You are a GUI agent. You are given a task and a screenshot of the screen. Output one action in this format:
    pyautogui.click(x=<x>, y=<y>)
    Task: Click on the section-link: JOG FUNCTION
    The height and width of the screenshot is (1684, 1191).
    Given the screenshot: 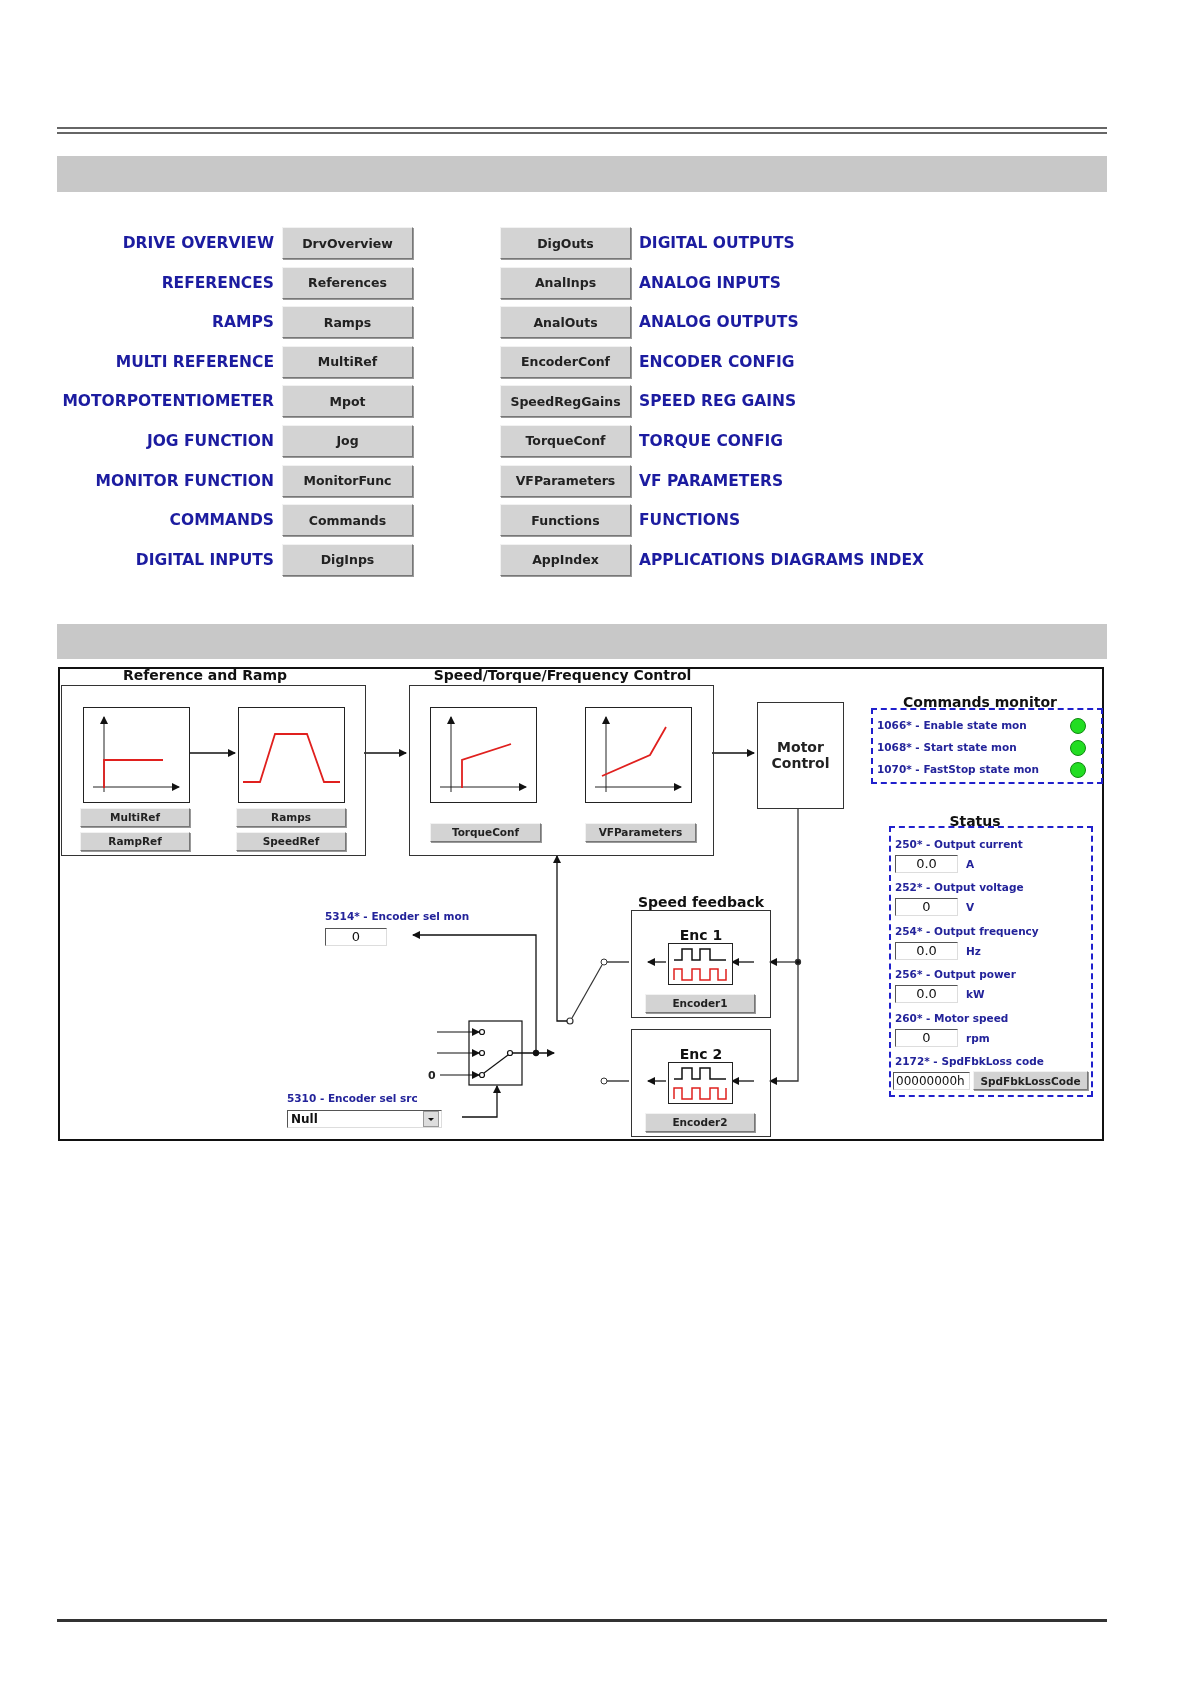 What is the action you would take?
    pyautogui.click(x=210, y=440)
    